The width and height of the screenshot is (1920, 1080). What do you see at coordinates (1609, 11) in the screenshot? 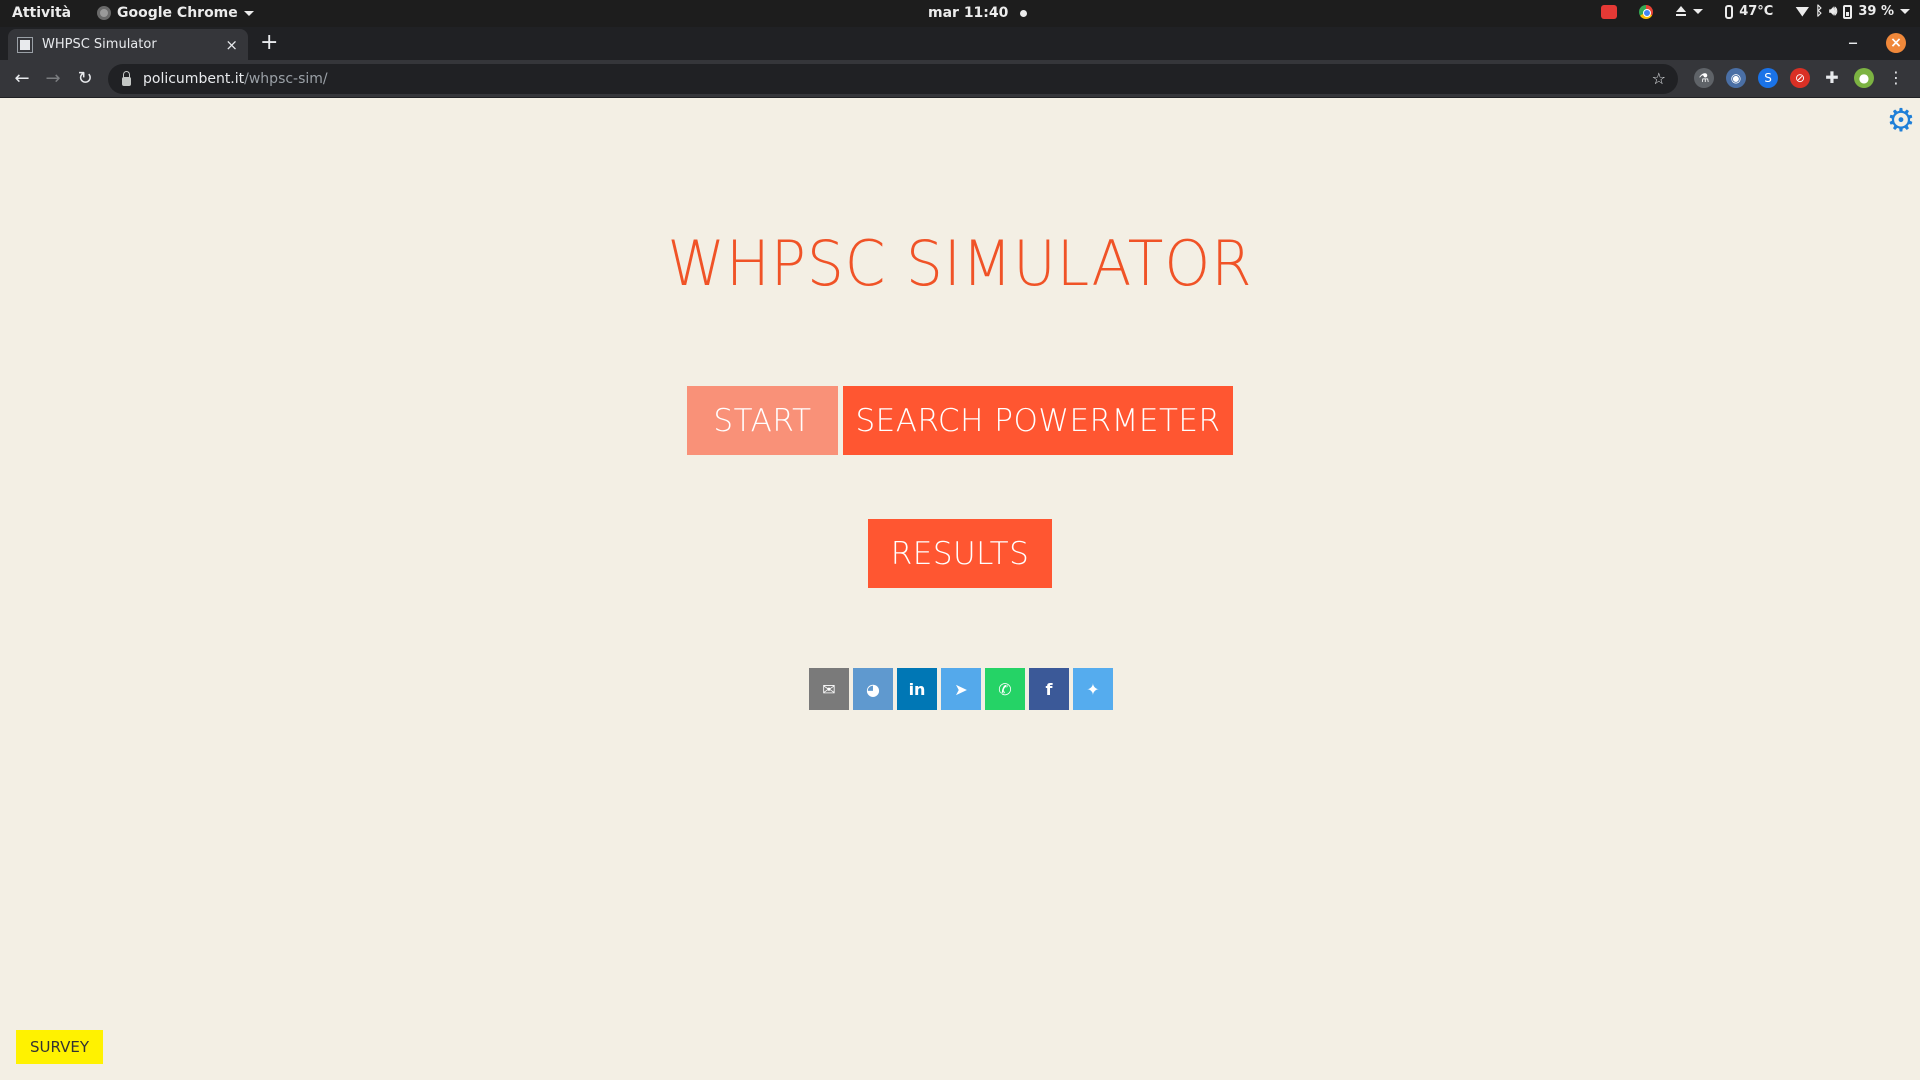
I see `screen-recorder-icon` at bounding box center [1609, 11].